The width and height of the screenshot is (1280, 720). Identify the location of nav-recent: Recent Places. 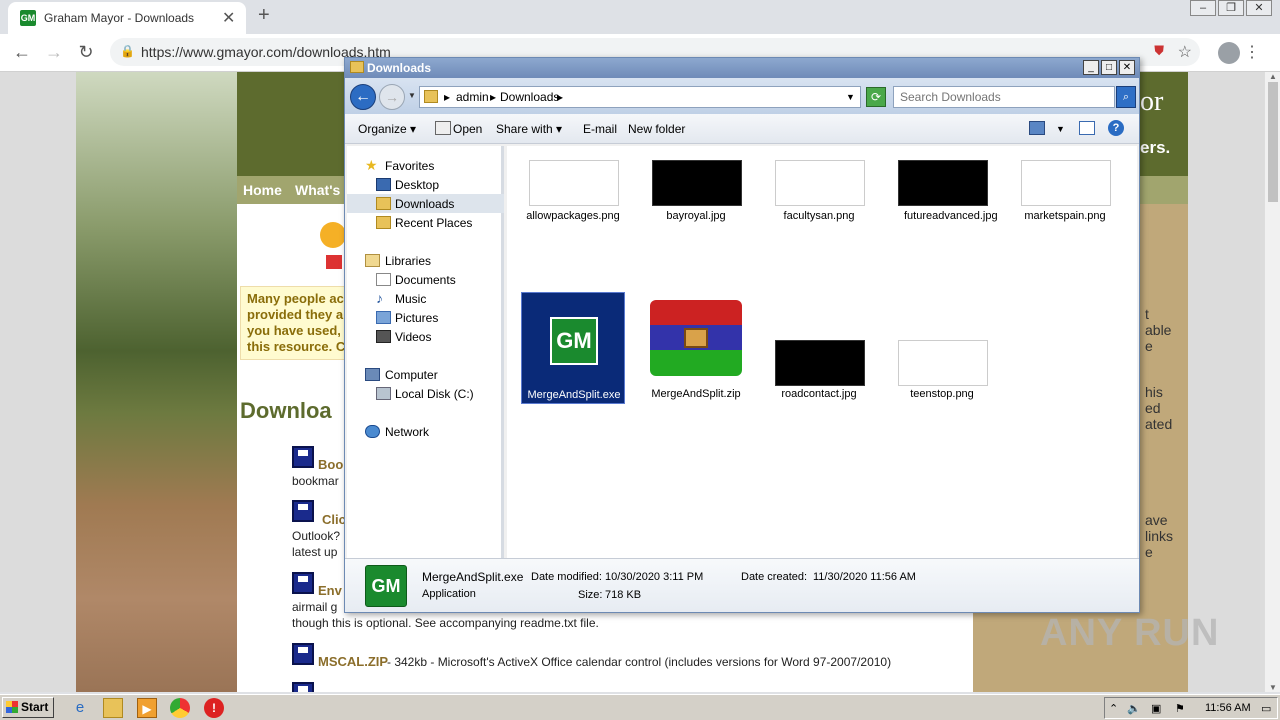
(425, 222).